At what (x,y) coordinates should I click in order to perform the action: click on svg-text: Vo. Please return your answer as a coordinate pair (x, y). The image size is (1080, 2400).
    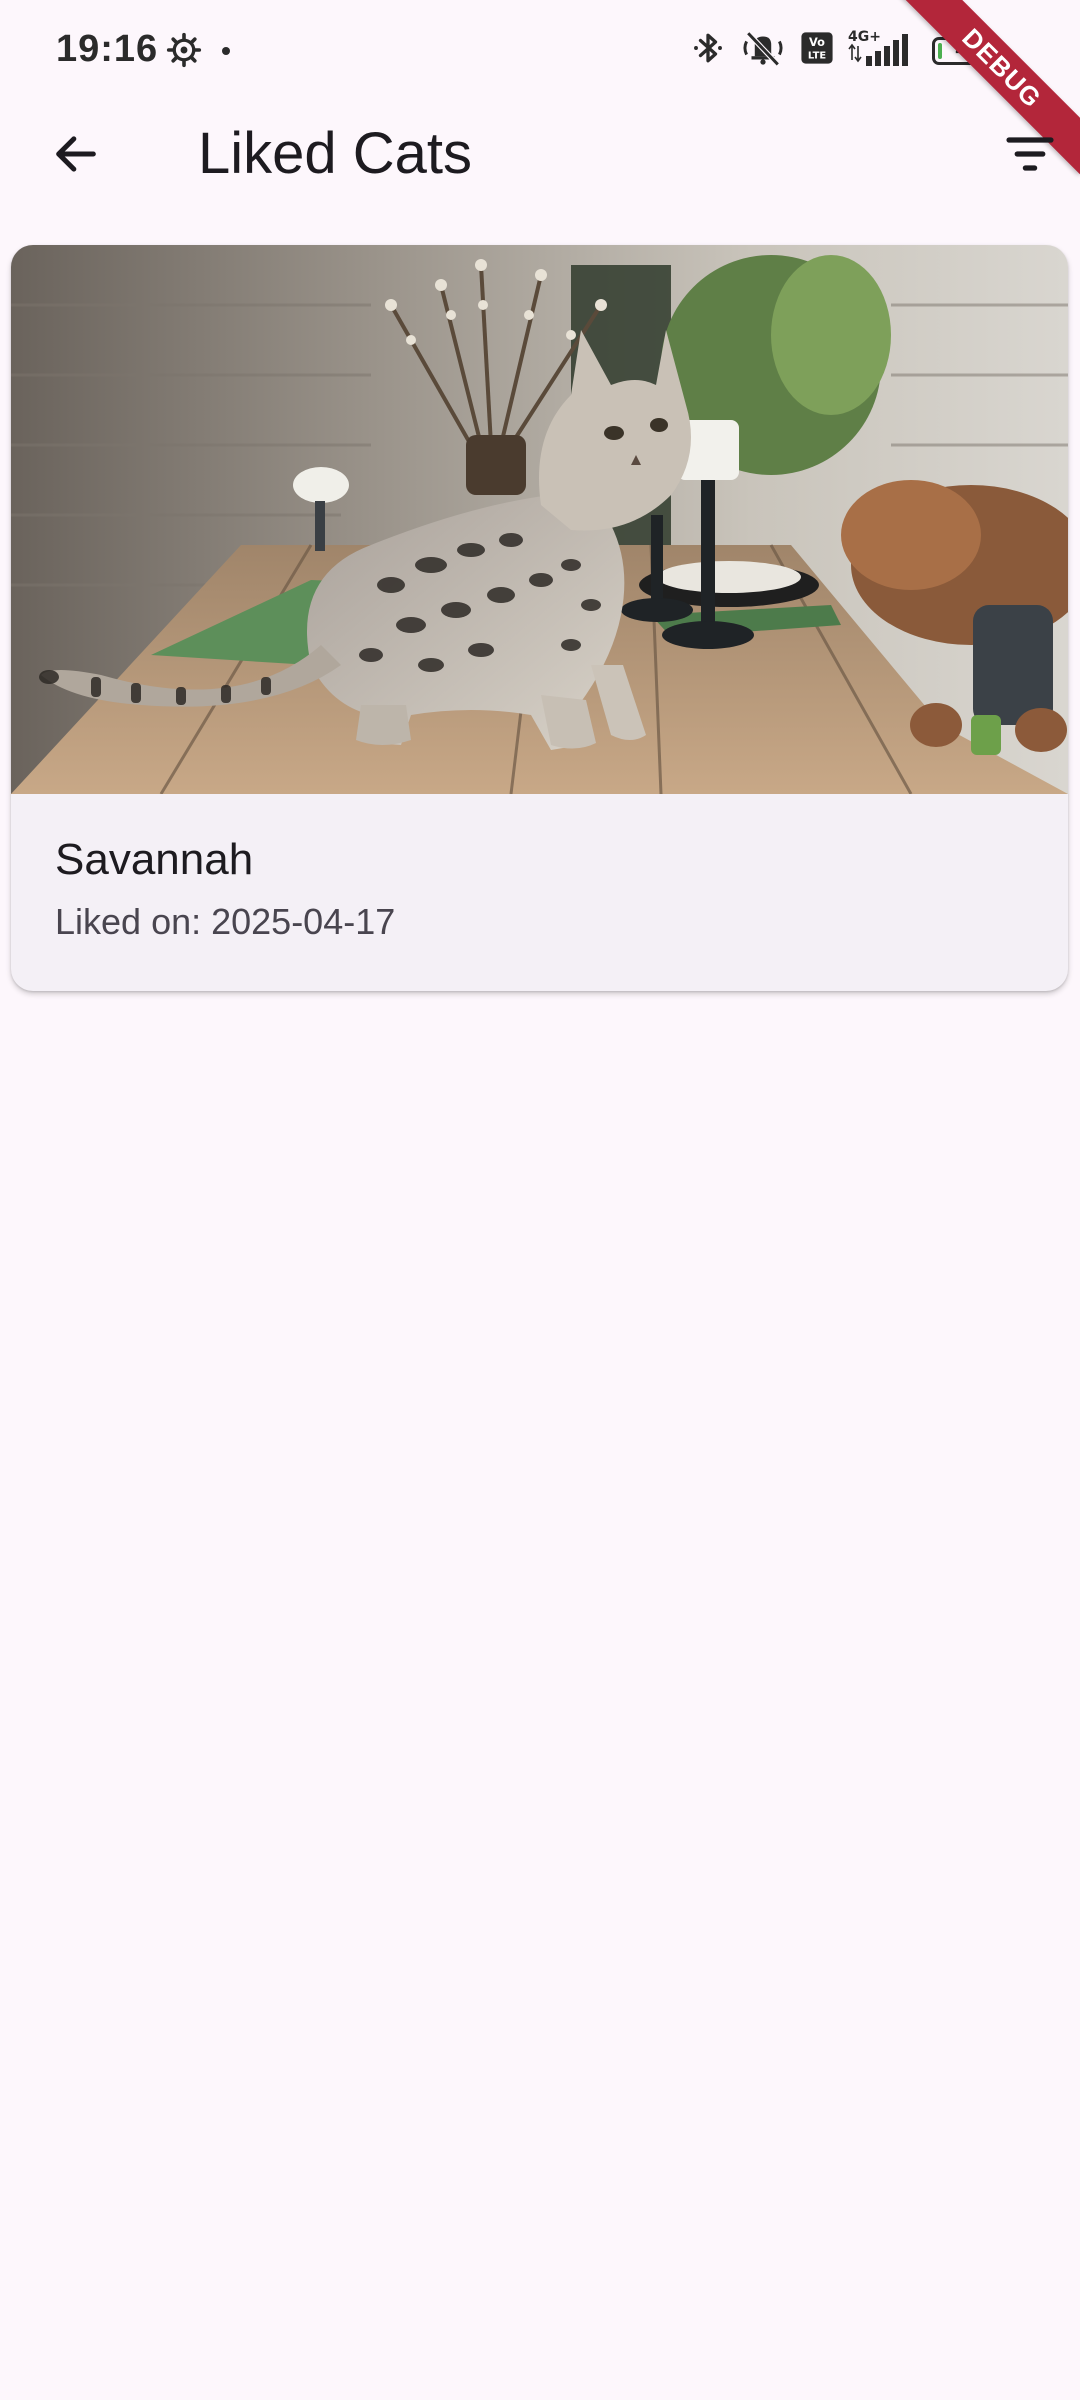
    Looking at the image, I should click on (817, 42).